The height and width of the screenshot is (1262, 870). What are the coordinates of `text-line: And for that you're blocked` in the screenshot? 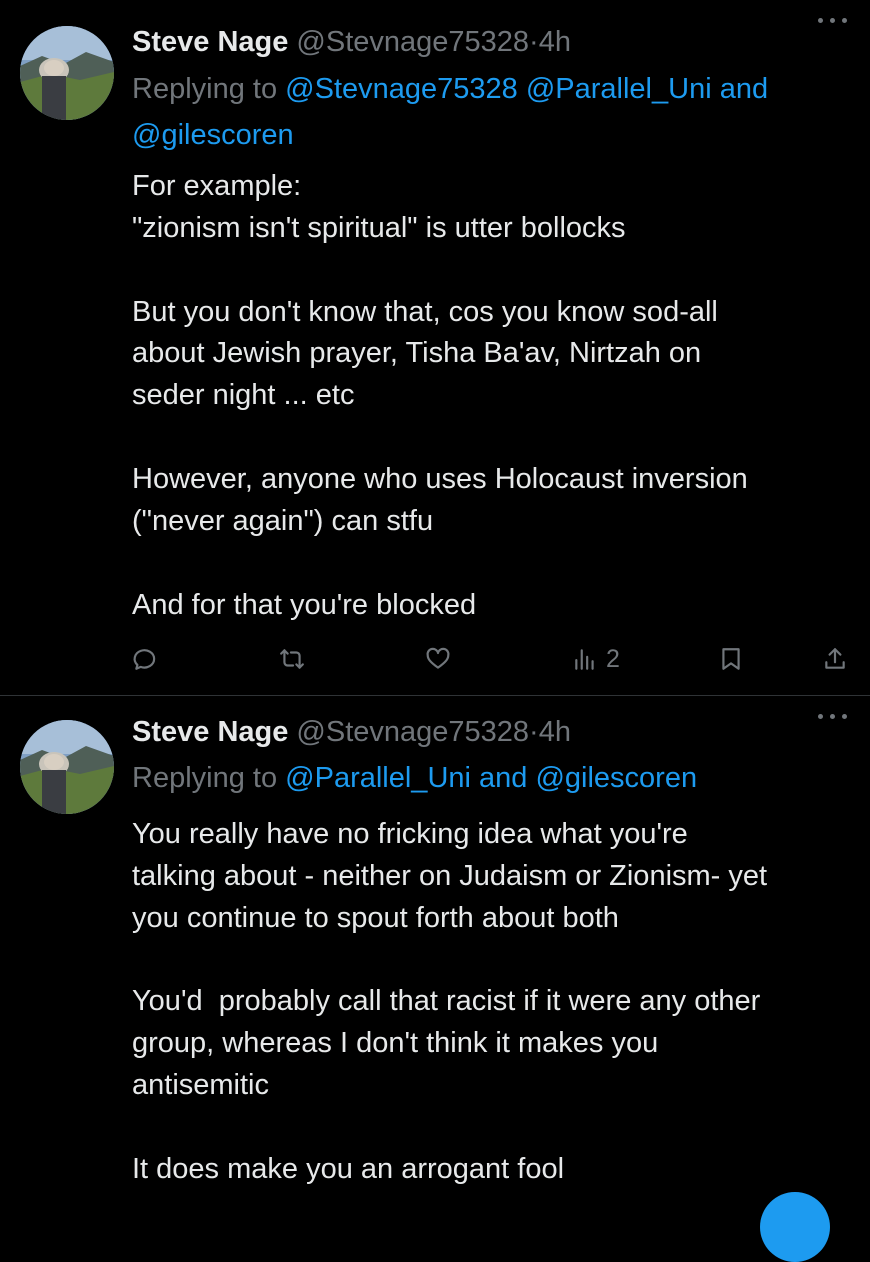 It's located at (304, 604).